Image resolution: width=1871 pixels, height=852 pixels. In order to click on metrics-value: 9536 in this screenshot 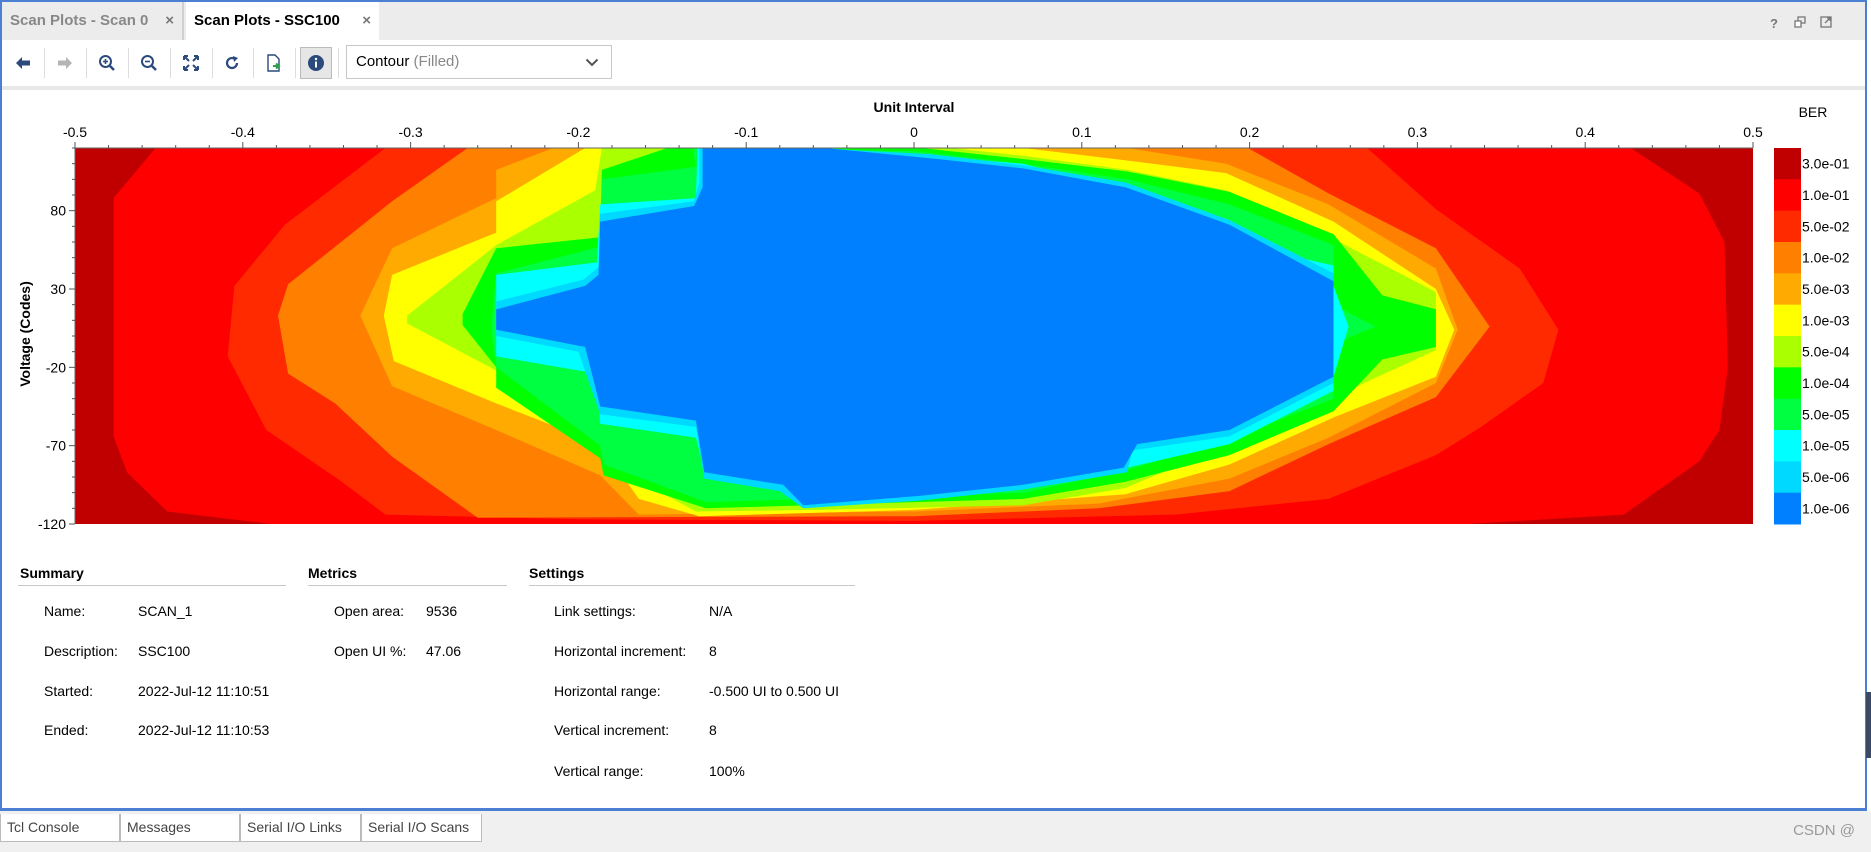, I will do `click(442, 611)`.